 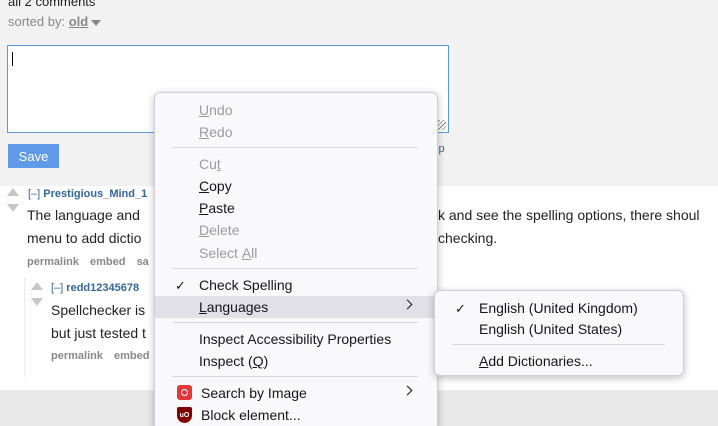 I want to click on comment-tagline: [–] redd12345678, so click(x=95, y=288).